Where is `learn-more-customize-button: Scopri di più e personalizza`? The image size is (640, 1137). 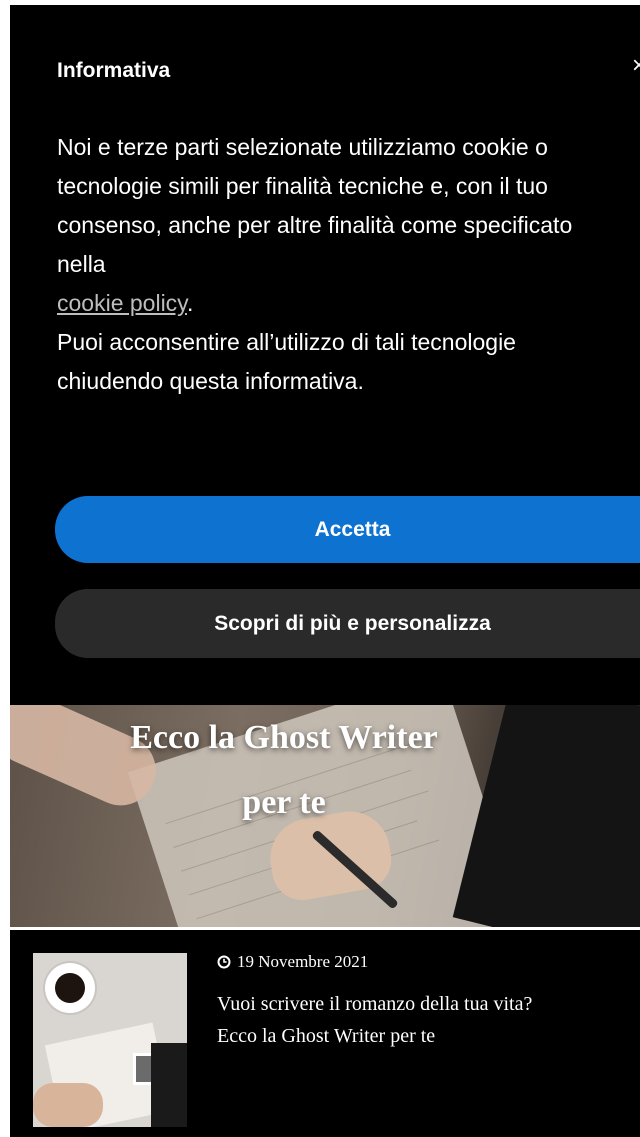 learn-more-customize-button: Scopri di più e personalizza is located at coordinates (347, 623).